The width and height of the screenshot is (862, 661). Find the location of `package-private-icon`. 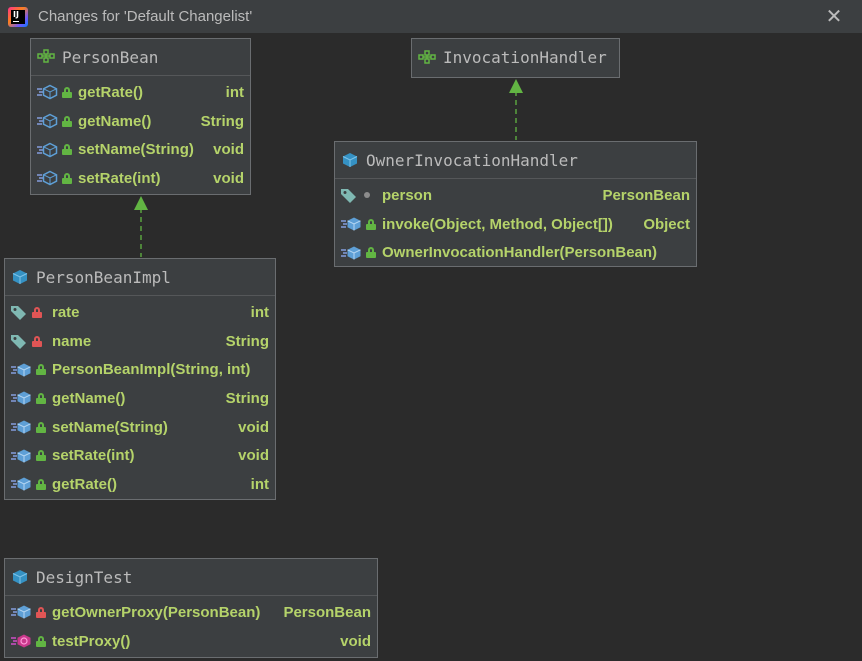

package-private-icon is located at coordinates (367, 195).